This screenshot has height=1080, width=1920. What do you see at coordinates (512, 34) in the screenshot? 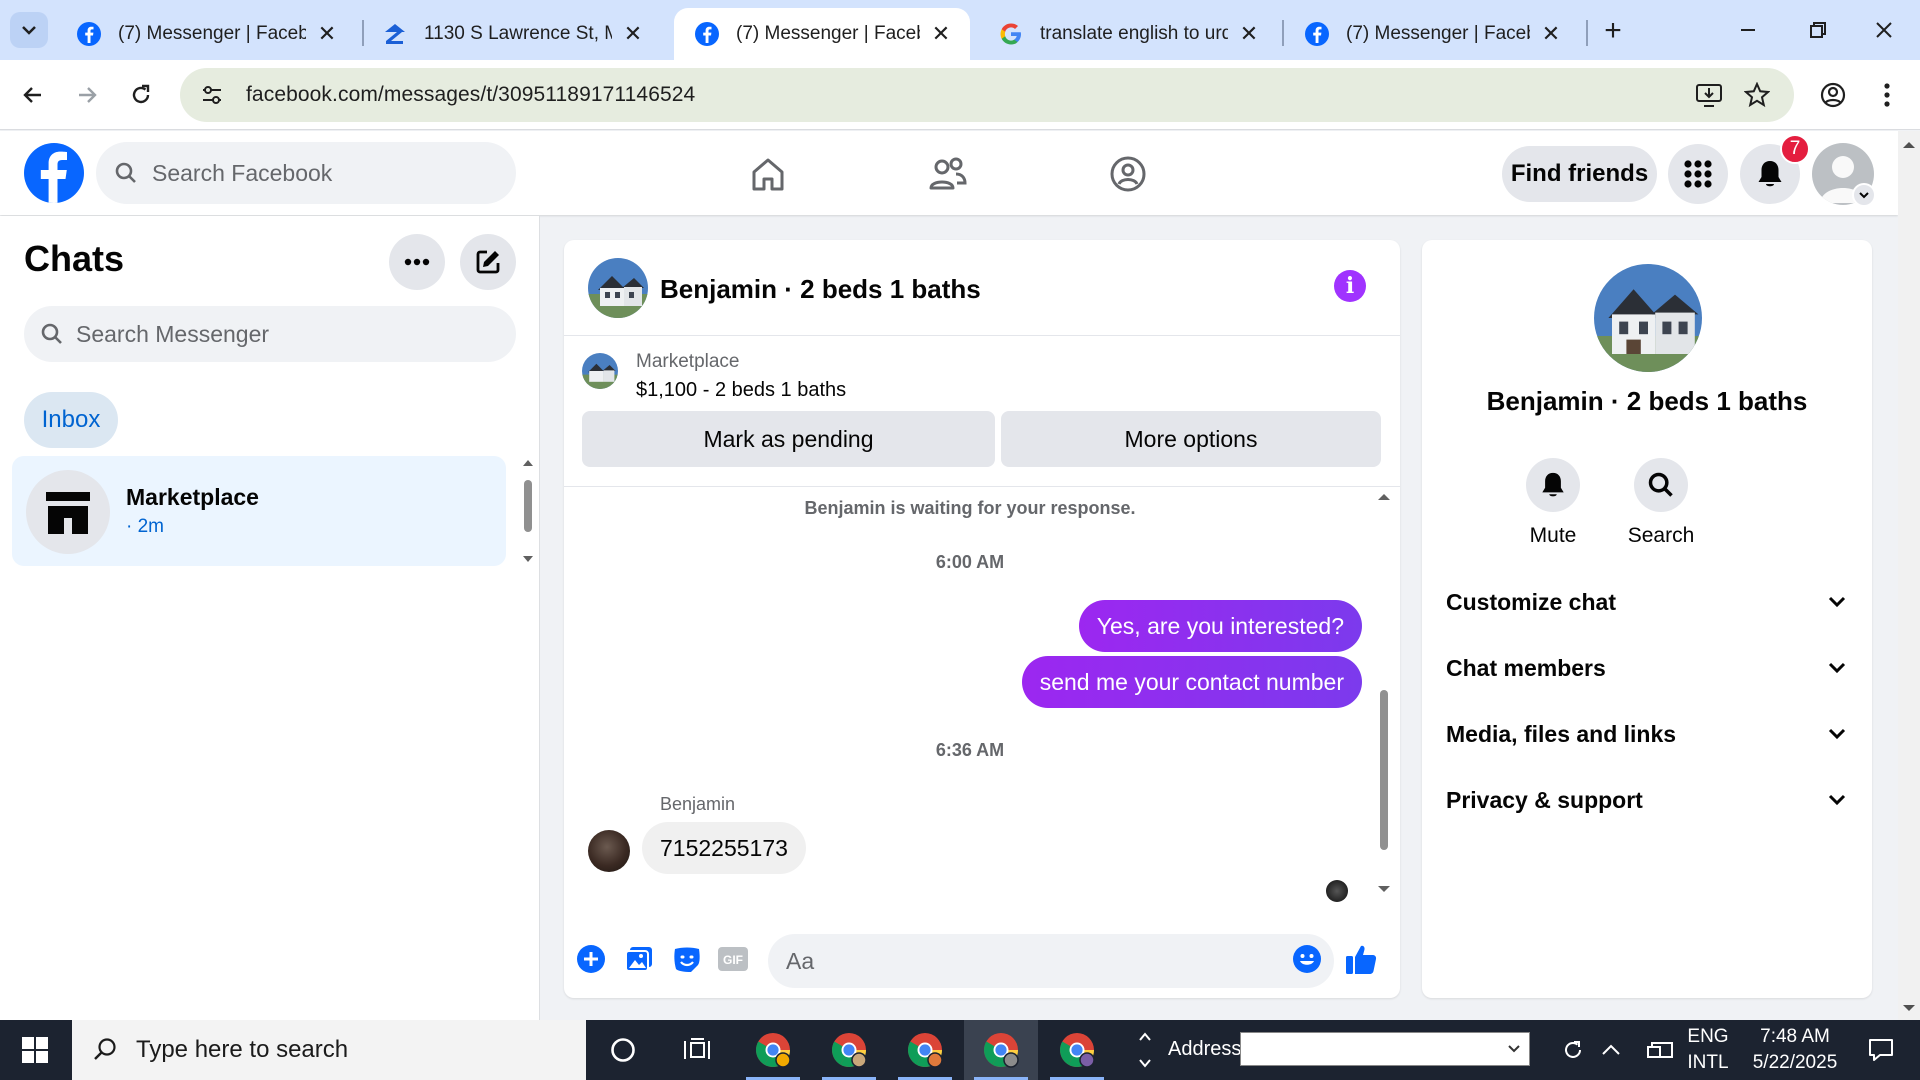
I see `browser-tab: 1130 S Lawrence St, Mon ✕` at bounding box center [512, 34].